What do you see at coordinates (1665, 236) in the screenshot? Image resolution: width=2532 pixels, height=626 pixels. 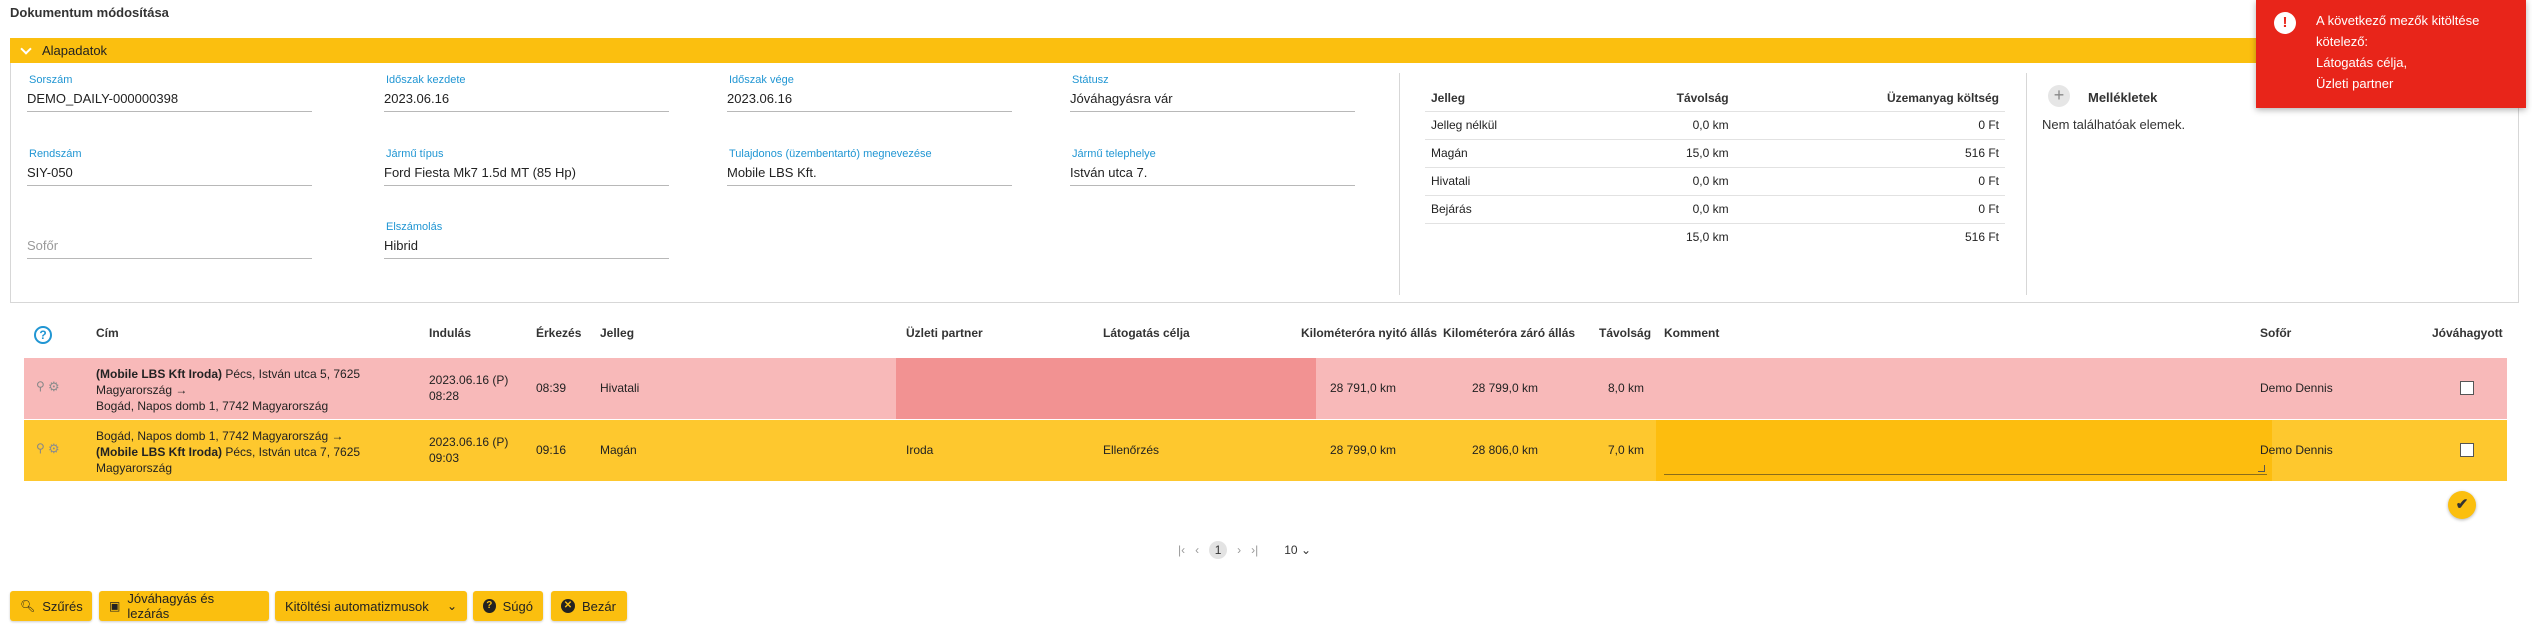 I see `tavolsag-total: 15,0 km` at bounding box center [1665, 236].